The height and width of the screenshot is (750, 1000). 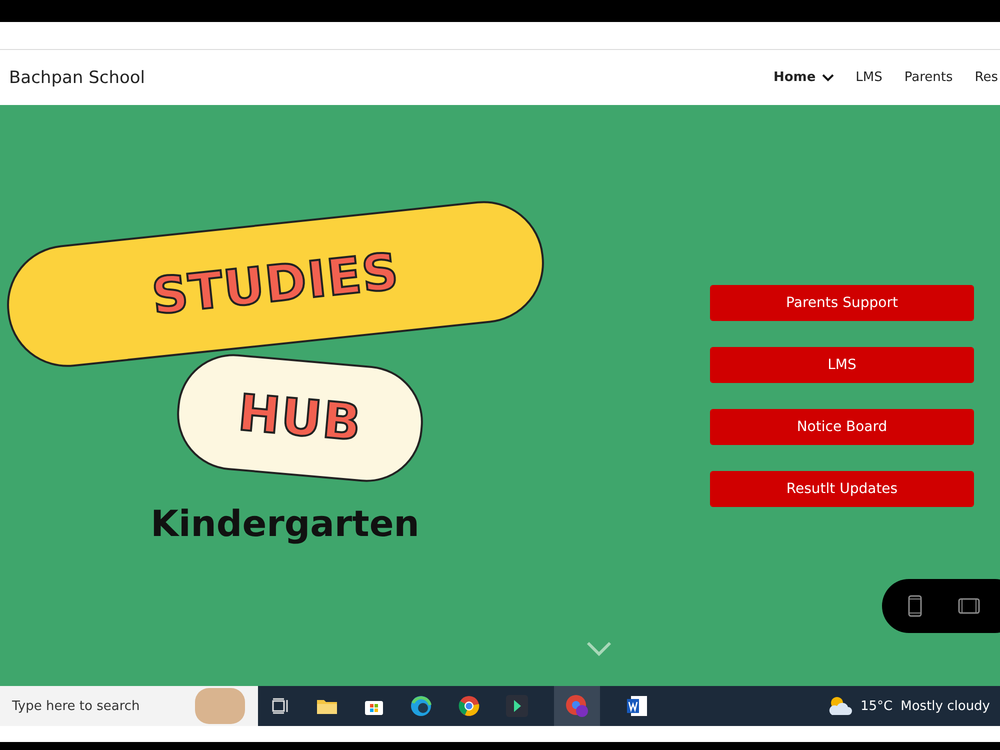 I want to click on link-button: Parents Support, so click(x=842, y=303).